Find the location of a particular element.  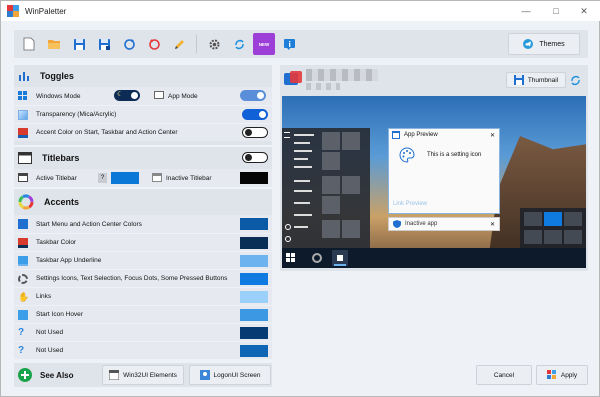

sync-button is located at coordinates (239, 44).